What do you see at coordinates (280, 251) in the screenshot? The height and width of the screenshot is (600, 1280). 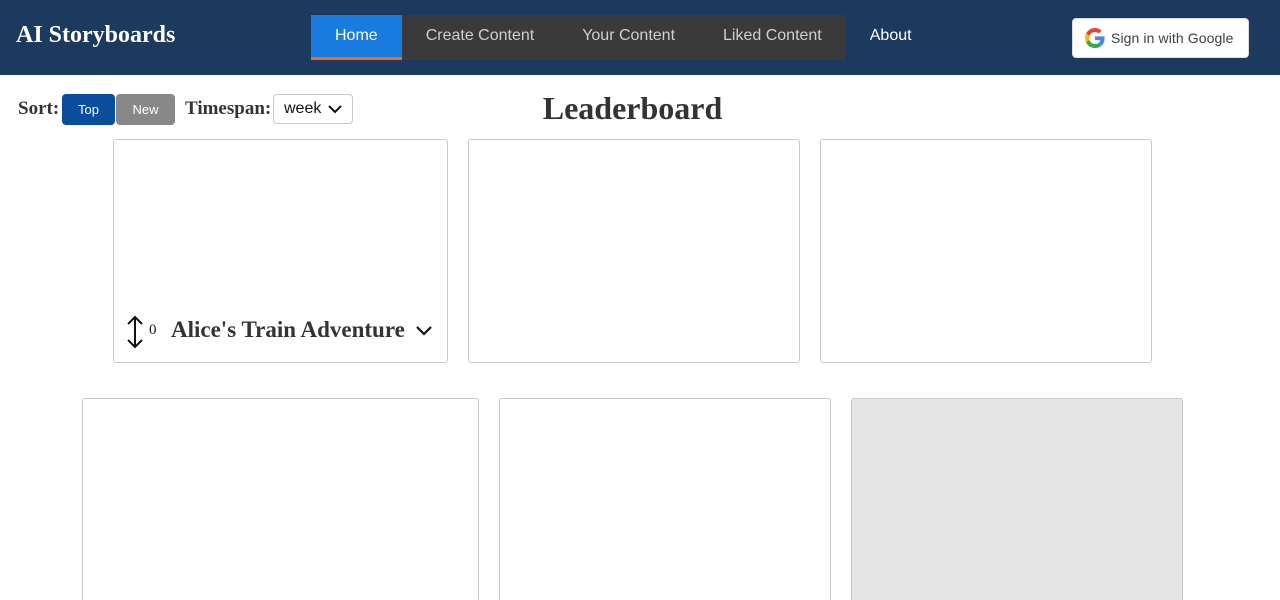 I see `story-card: 0 Alice's Train Adventure` at bounding box center [280, 251].